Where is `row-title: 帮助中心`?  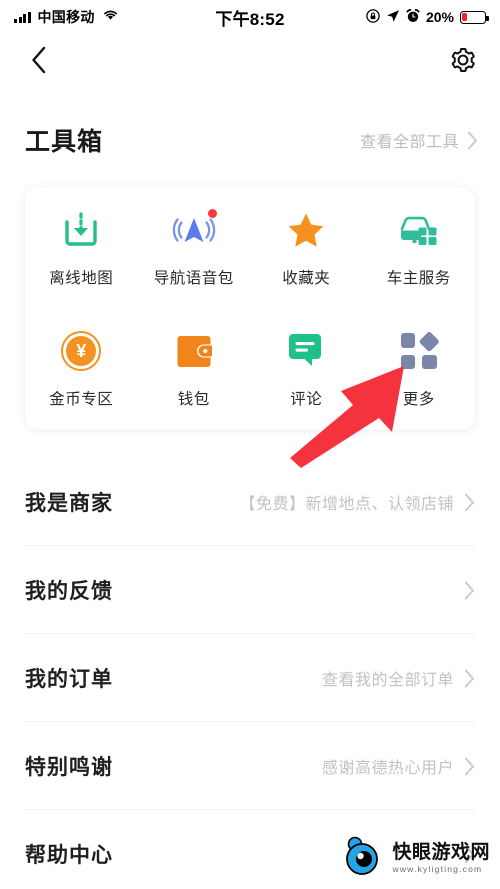
row-title: 帮助中心 is located at coordinates (69, 855).